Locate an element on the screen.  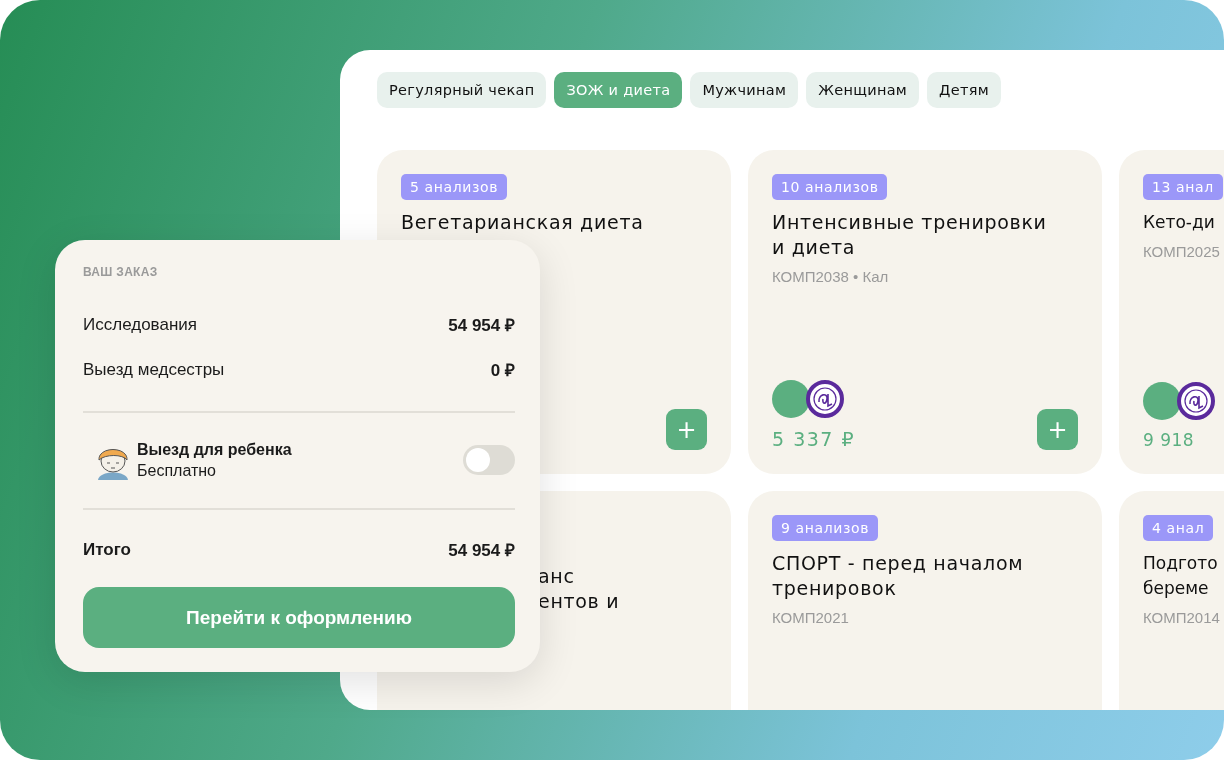
card-price: 5 337 ₽ is located at coordinates (814, 439).